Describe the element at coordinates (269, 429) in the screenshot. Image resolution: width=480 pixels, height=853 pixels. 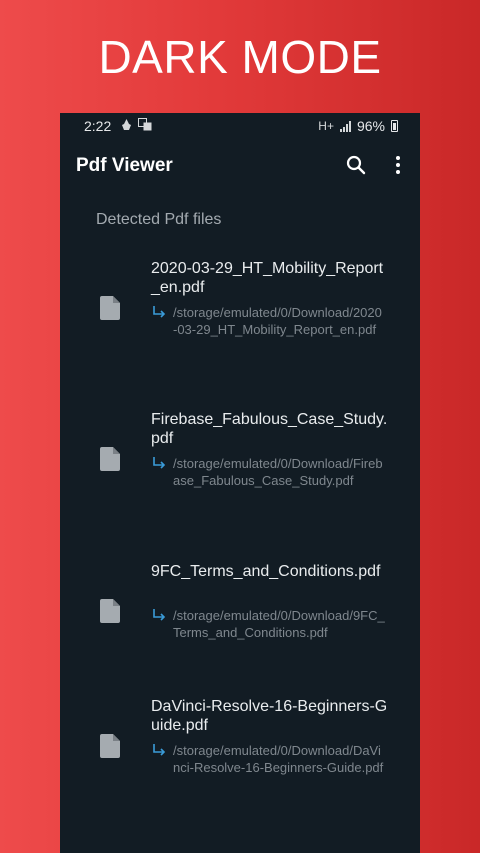
I see `file-name: Firebase_Fabulous_Case_Study.pdf` at that location.